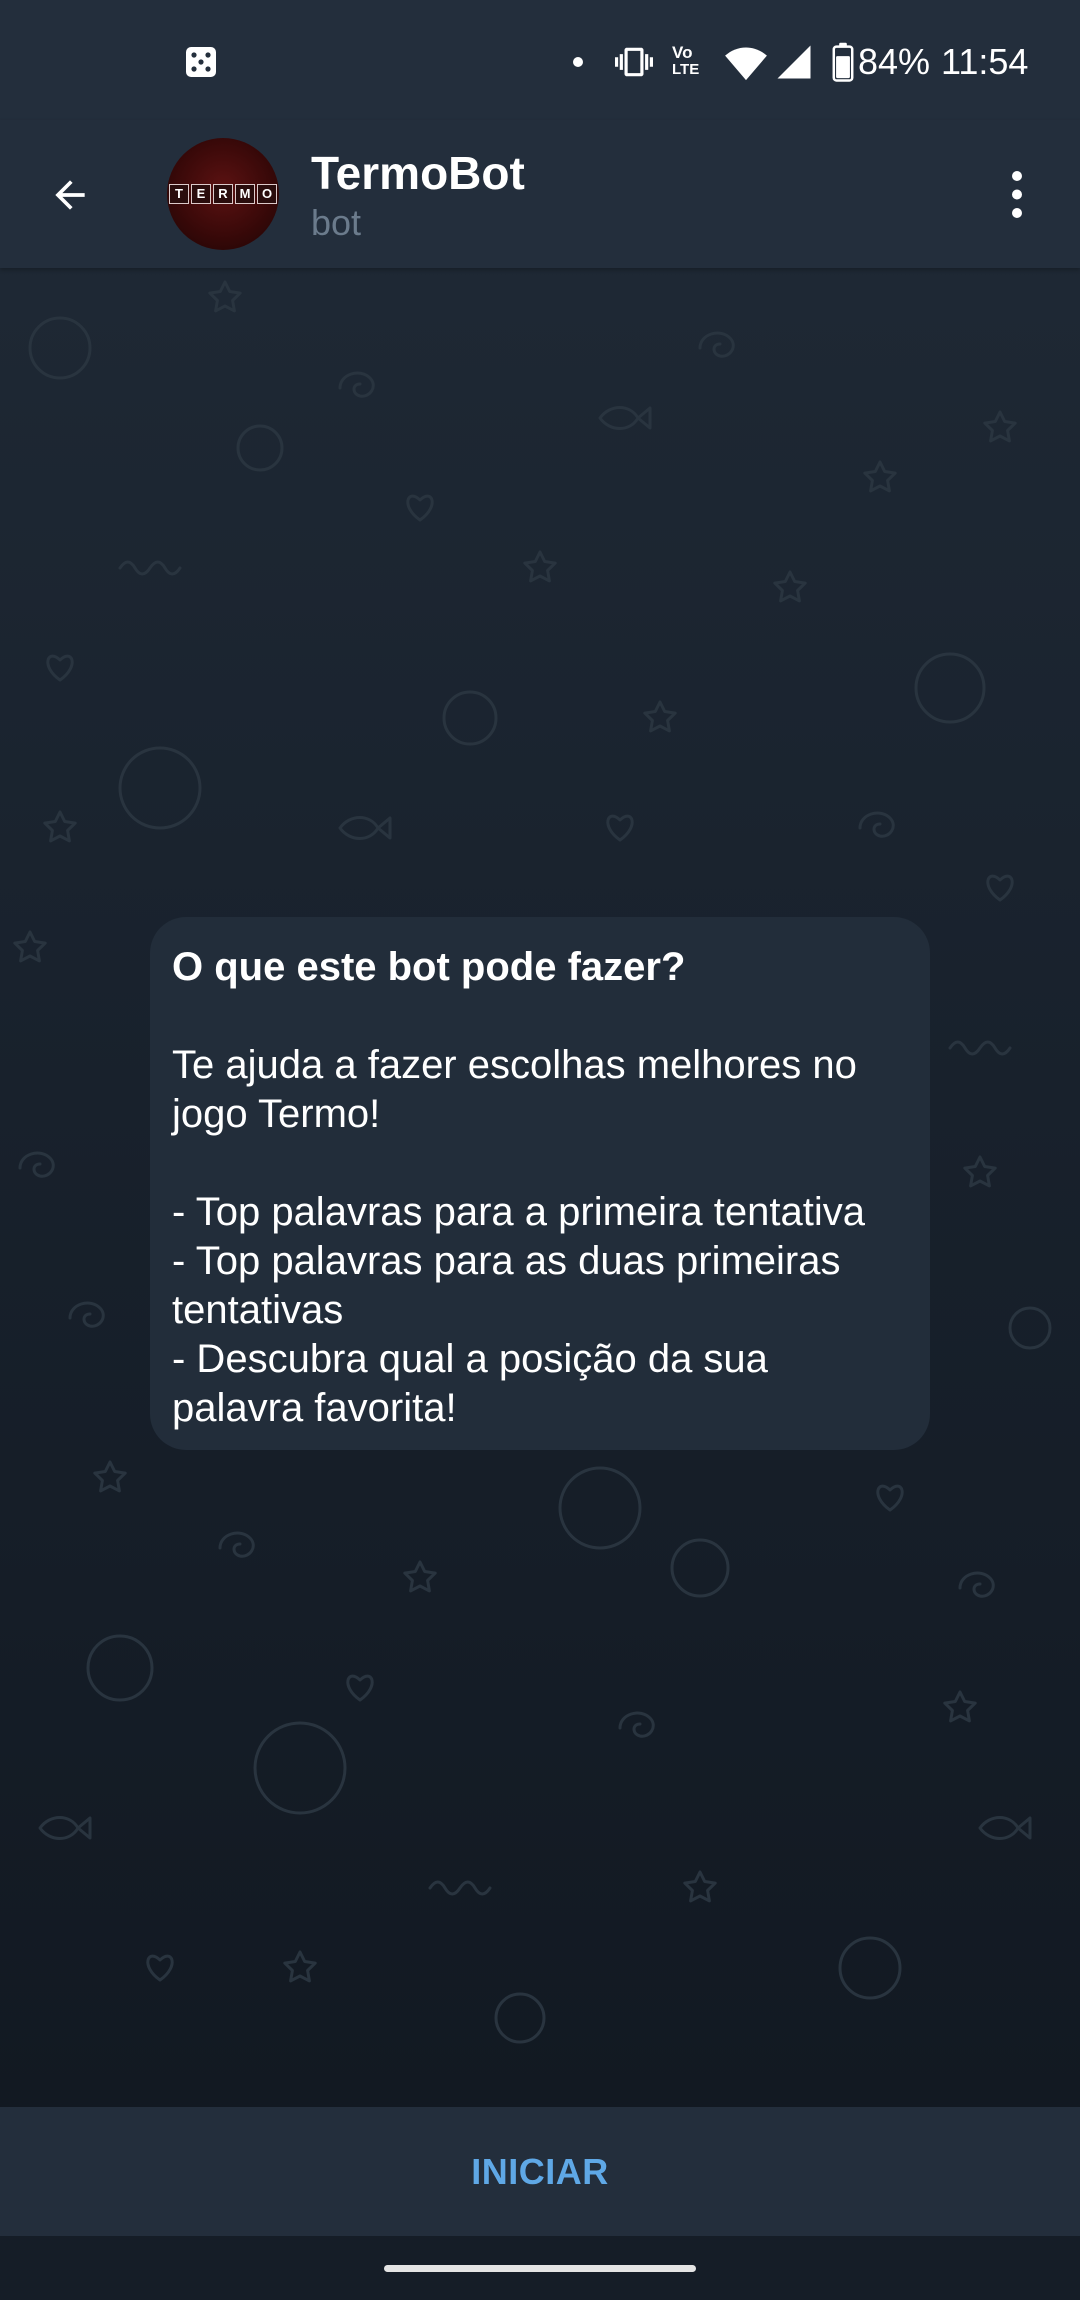  I want to click on vibrate-icon, so click(634, 62).